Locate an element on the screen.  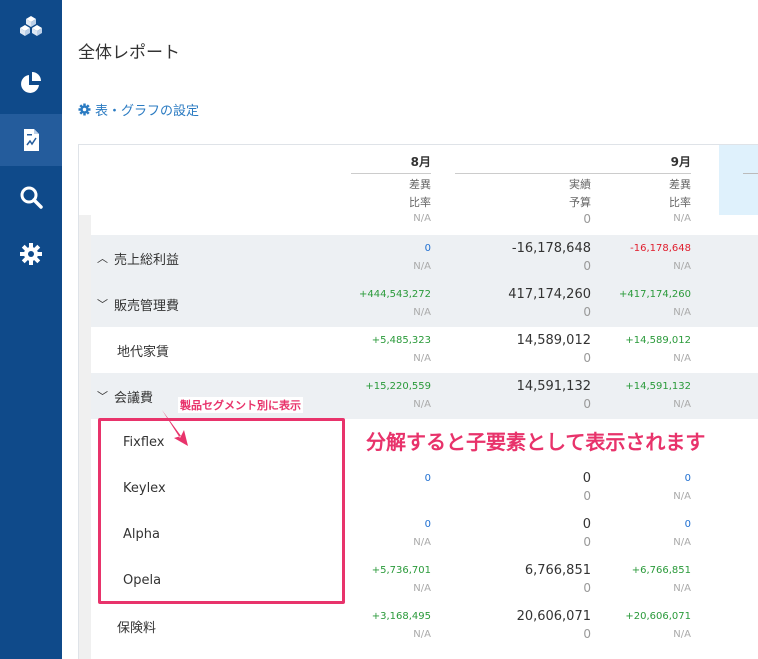
table-cell: 417,174,260 is located at coordinates (549, 294).